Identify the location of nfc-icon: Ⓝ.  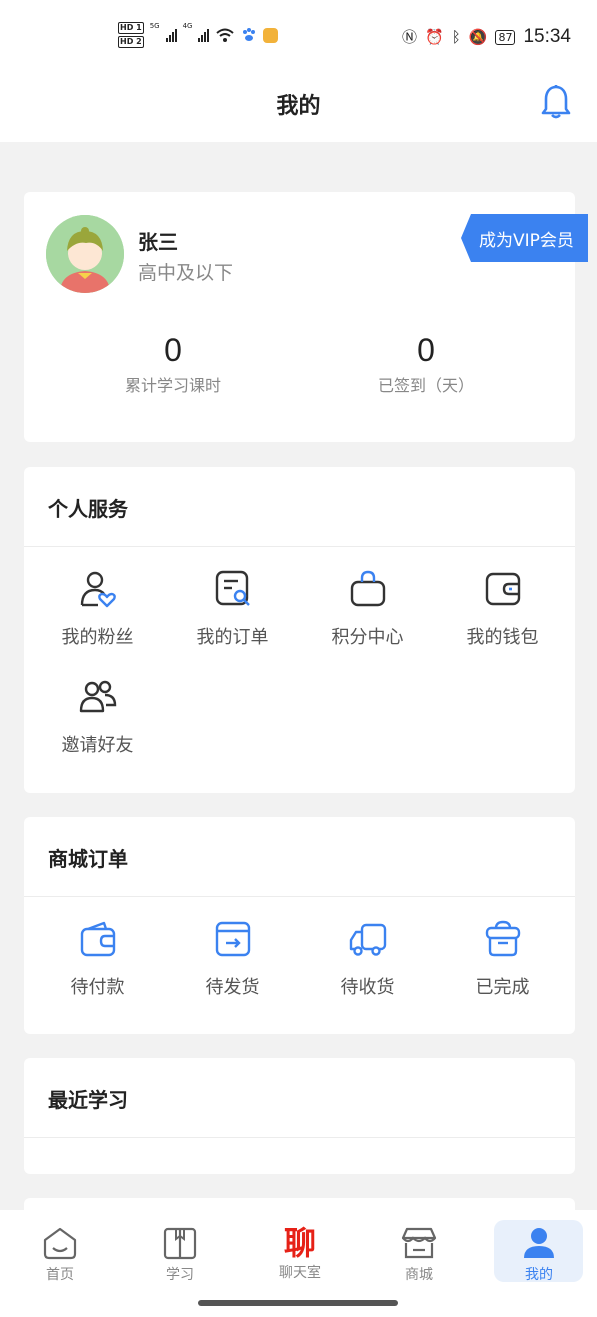
(410, 37).